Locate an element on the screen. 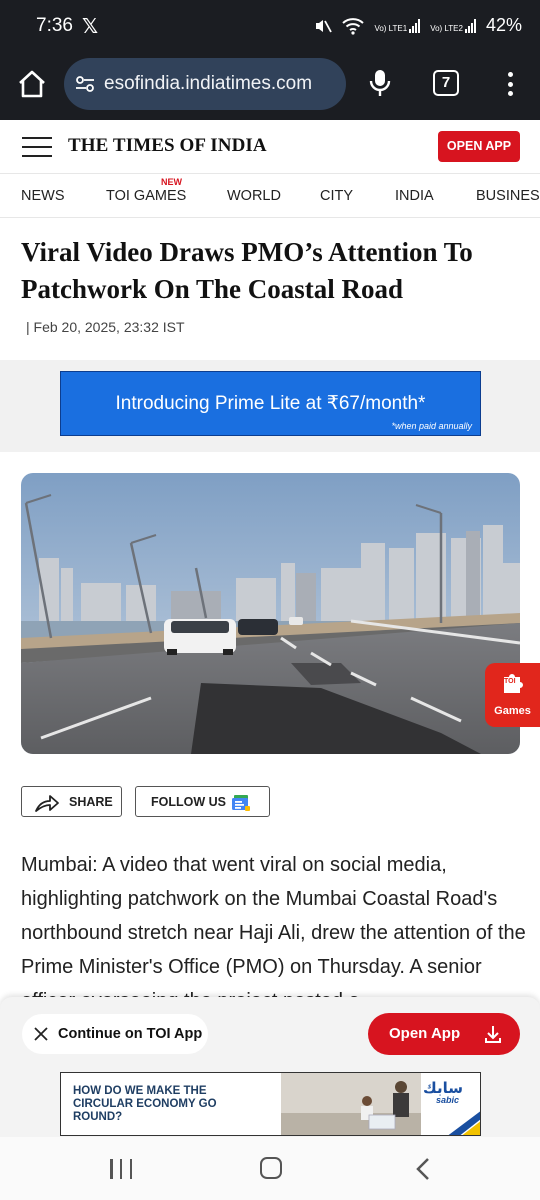 The height and width of the screenshot is (1200, 540). share-button: SHARE is located at coordinates (71, 801).